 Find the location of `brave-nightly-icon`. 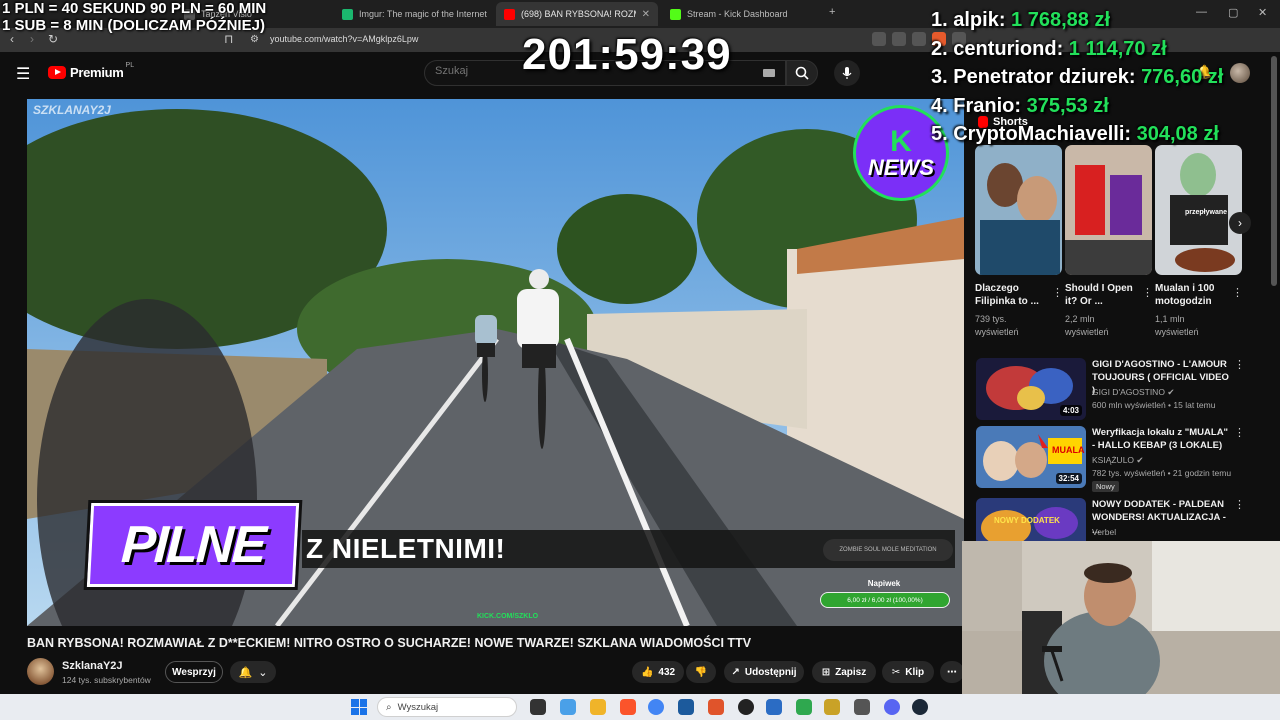

brave-nightly-icon is located at coordinates (716, 707).